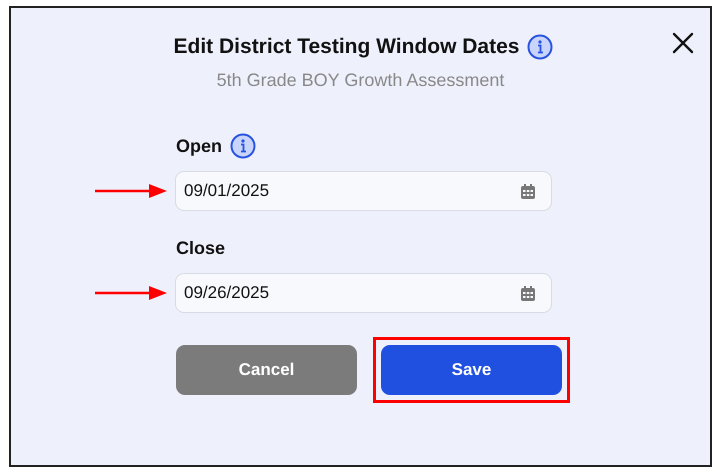 The image size is (720, 474). Describe the element at coordinates (266, 370) in the screenshot. I see `cancel-button: Cancel` at that location.